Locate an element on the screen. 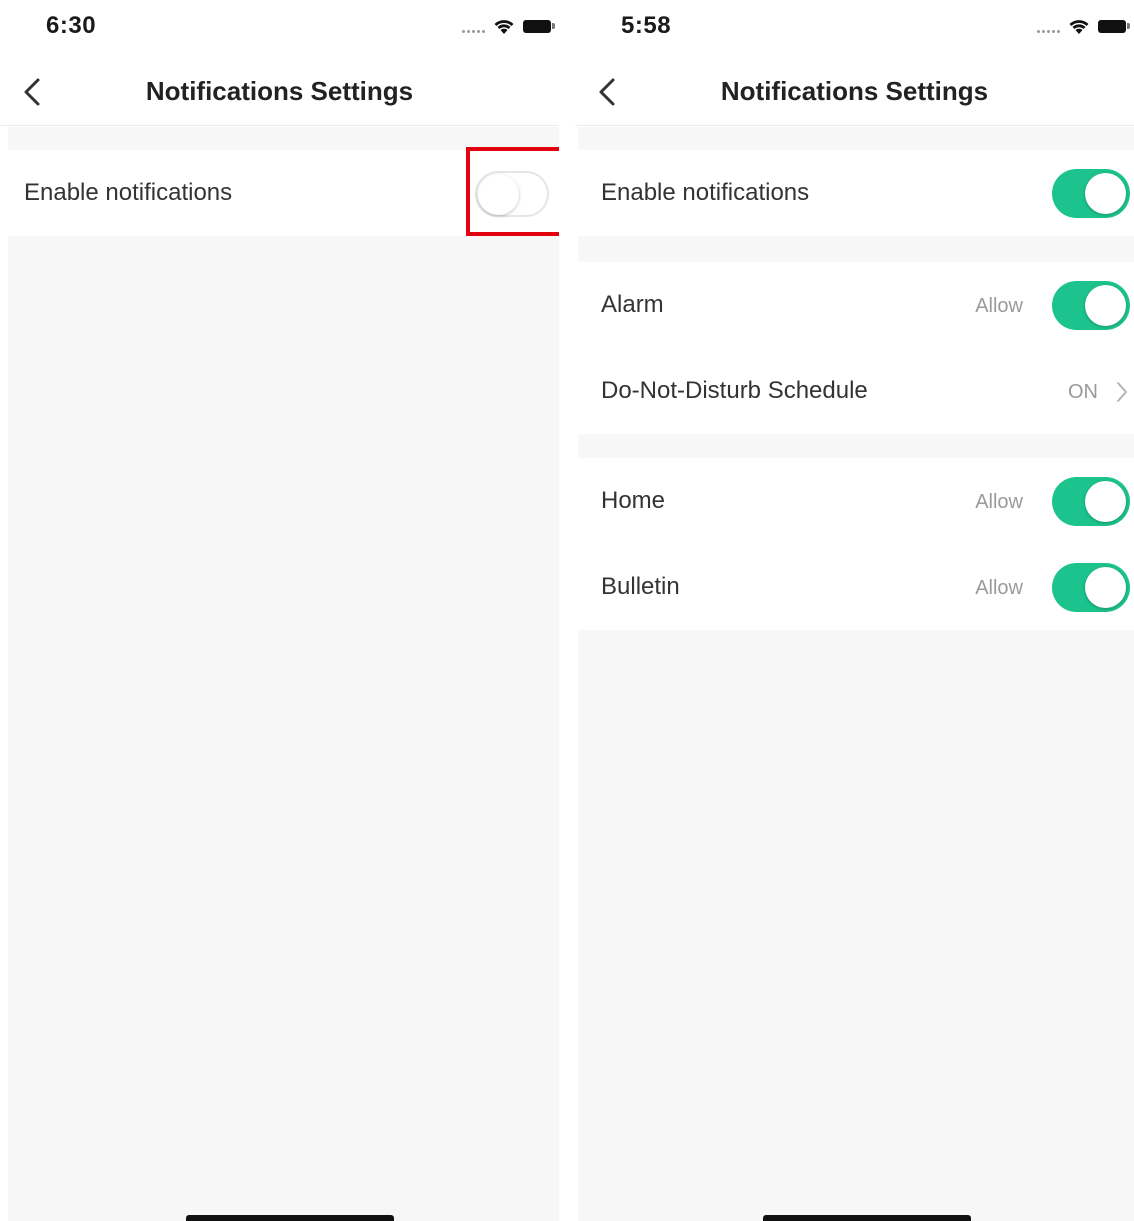 The width and height of the screenshot is (1134, 1221). dnd-schedule-row: Do-Not-Disturb Schedule ON is located at coordinates (856, 391).